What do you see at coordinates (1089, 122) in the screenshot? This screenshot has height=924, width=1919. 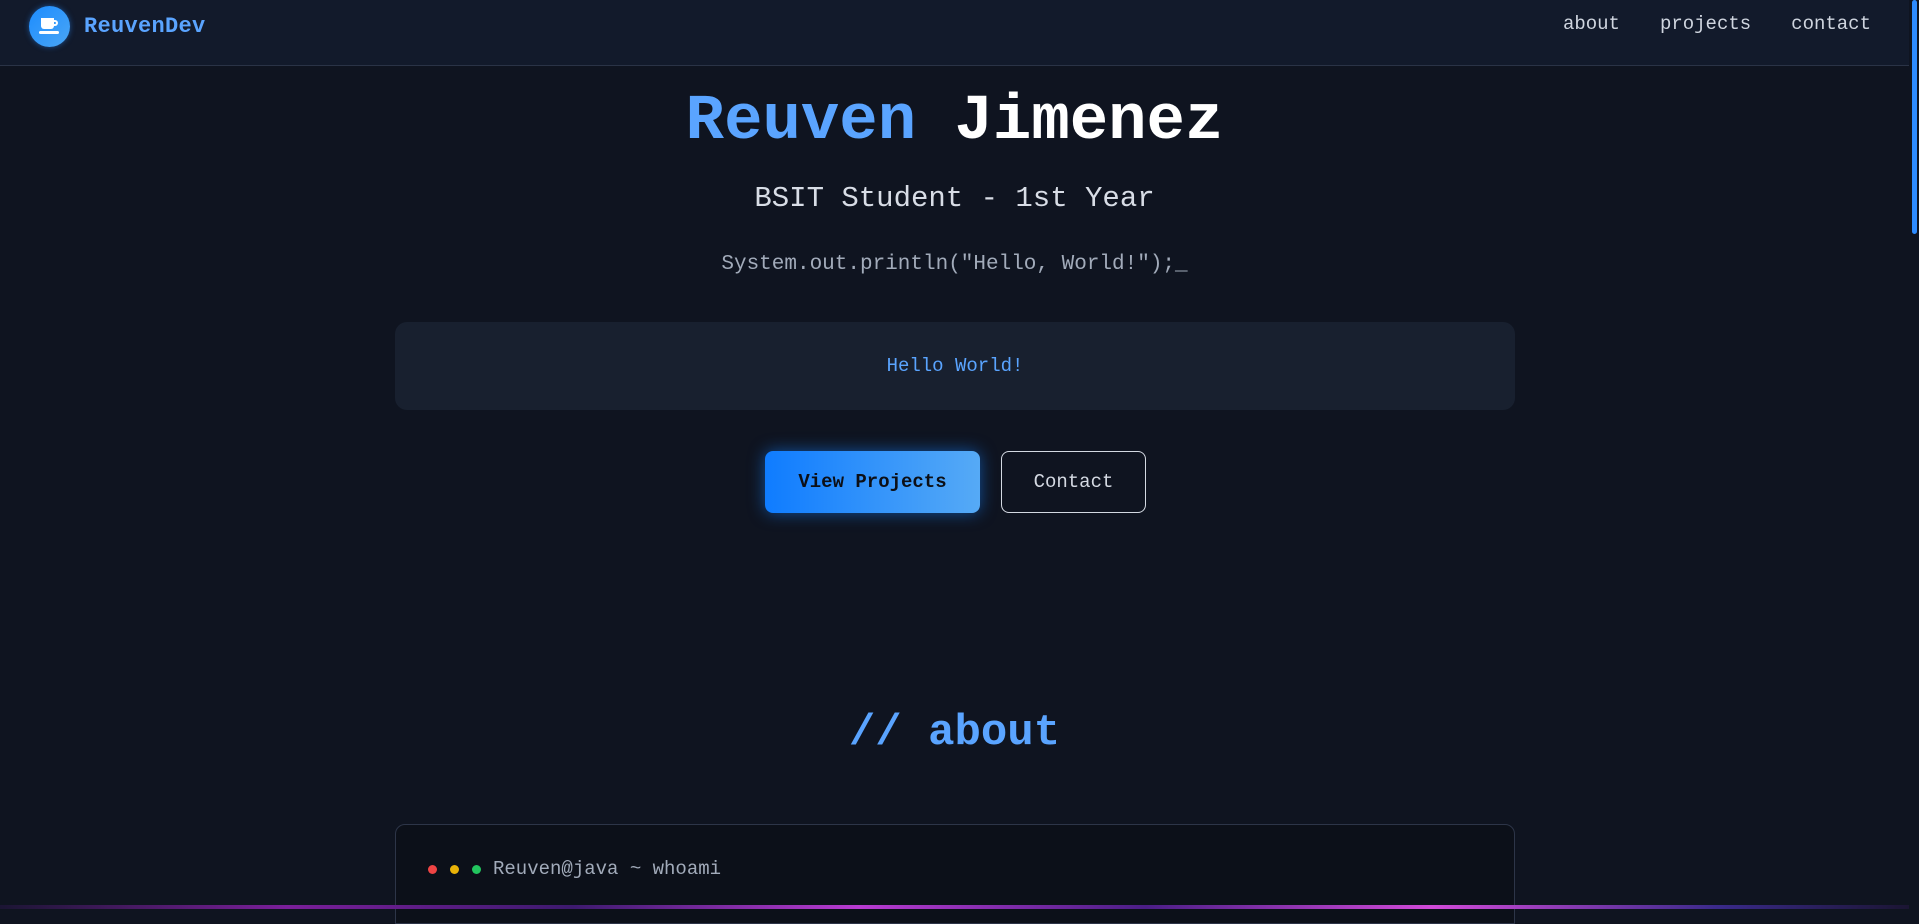 I see `hero-last-name: Jimenez` at bounding box center [1089, 122].